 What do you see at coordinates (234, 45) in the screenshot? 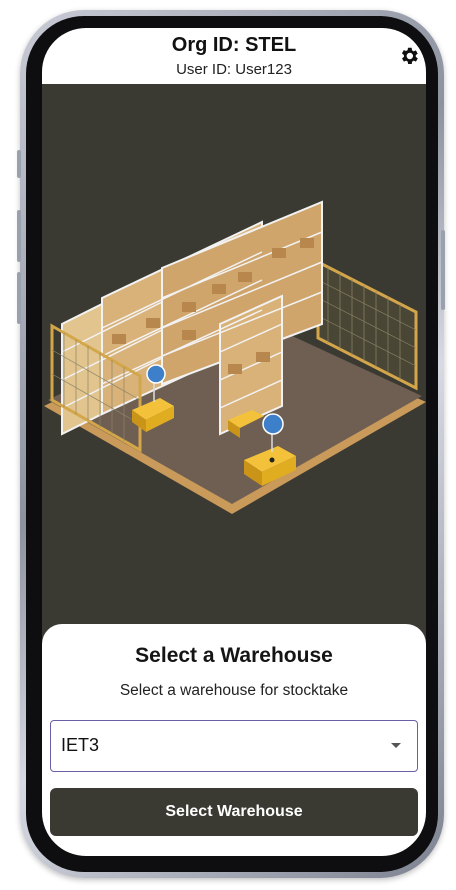
I see `org-id-label: Org ID: STEL` at bounding box center [234, 45].